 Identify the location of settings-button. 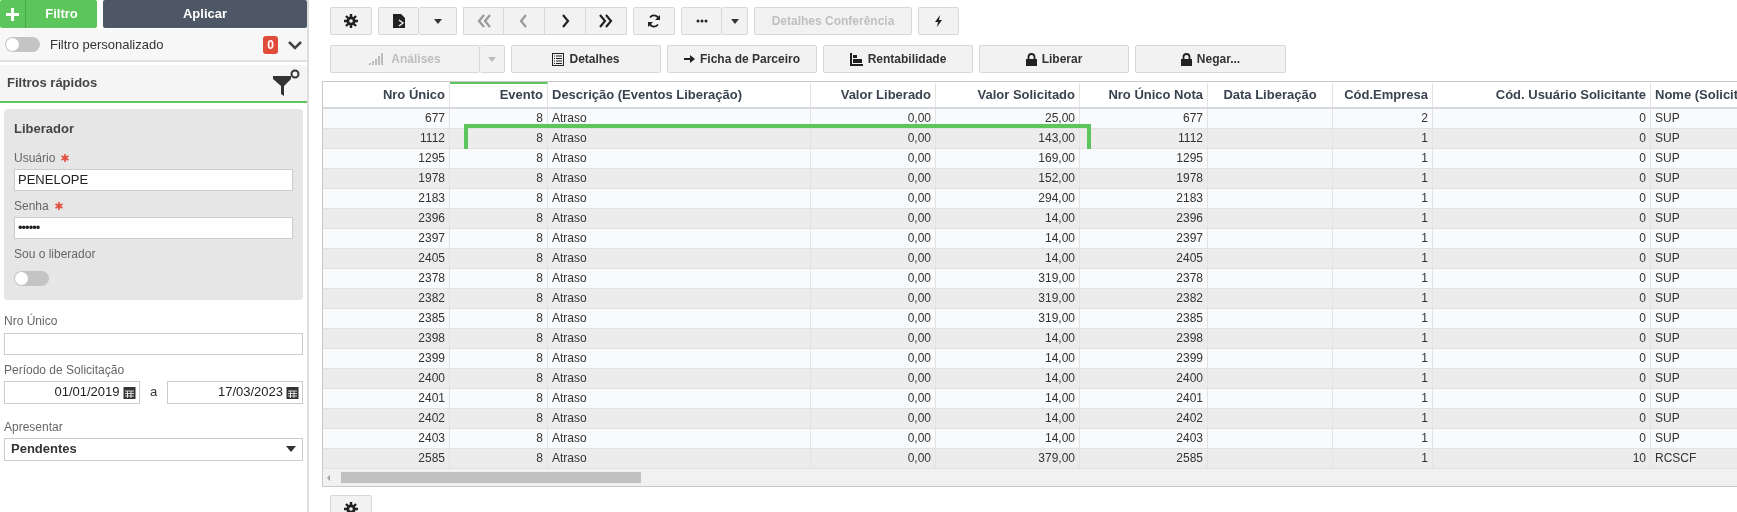
(351, 21).